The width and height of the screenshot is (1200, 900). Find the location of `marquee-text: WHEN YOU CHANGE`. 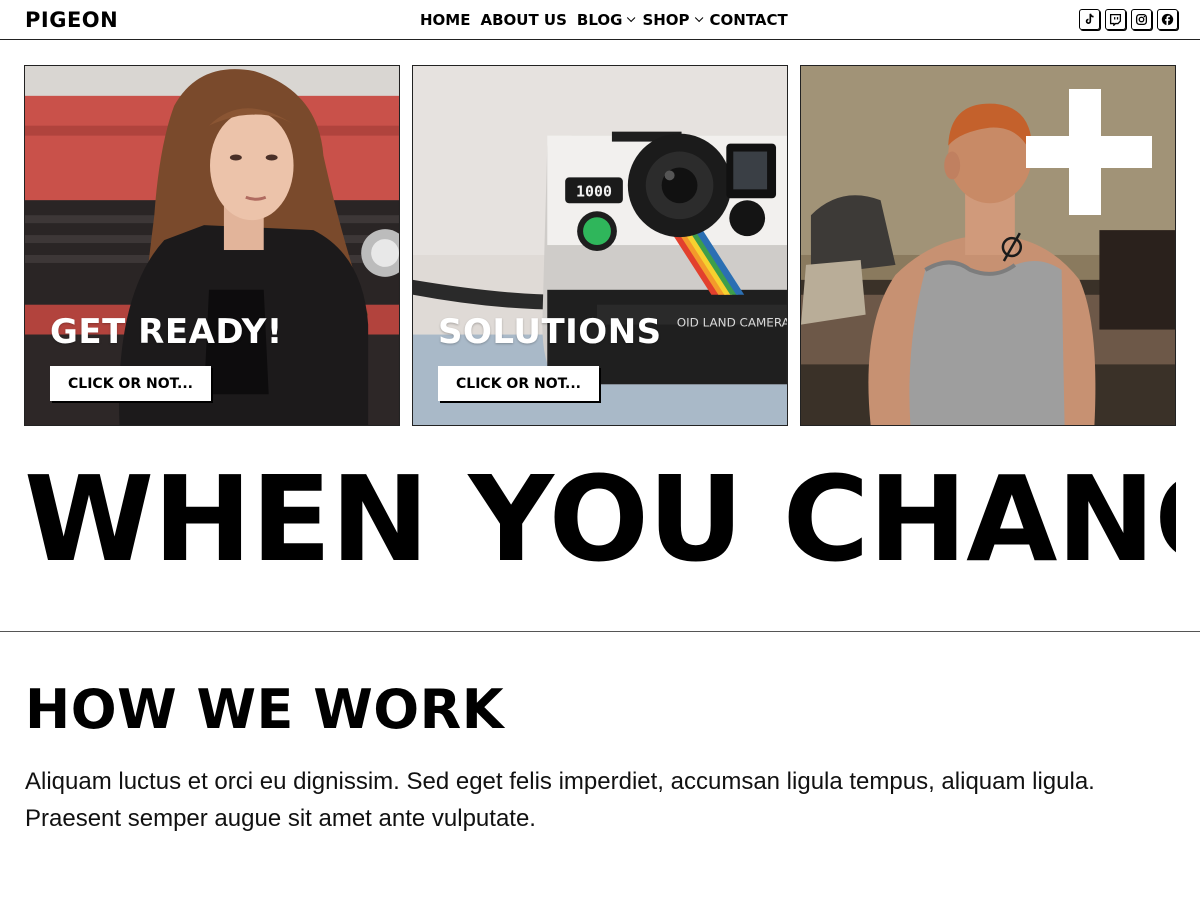

marquee-text: WHEN YOU CHANGE is located at coordinates (600, 519).